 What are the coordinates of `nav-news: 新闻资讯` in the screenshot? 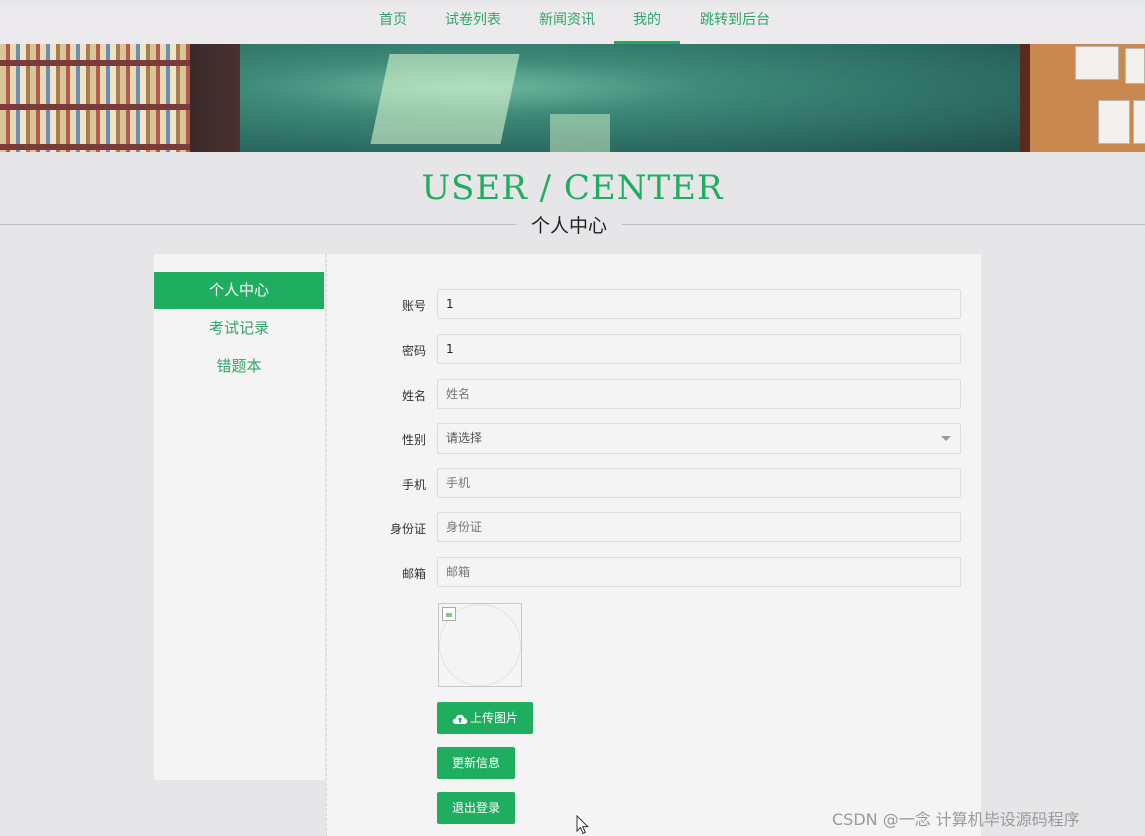 It's located at (567, 24).